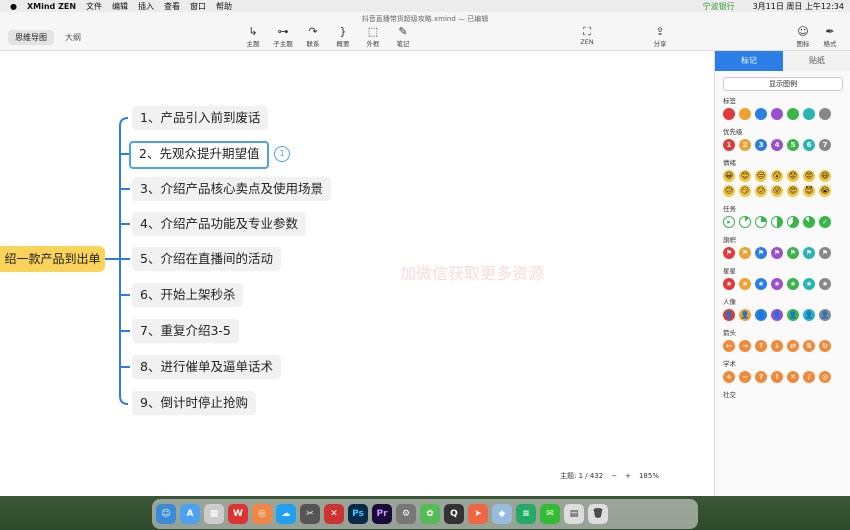 This screenshot has width=850, height=530. Describe the element at coordinates (231, 189) in the screenshot. I see `branch-topic-3: 3、介绍产品核心卖点及使用场景` at that location.